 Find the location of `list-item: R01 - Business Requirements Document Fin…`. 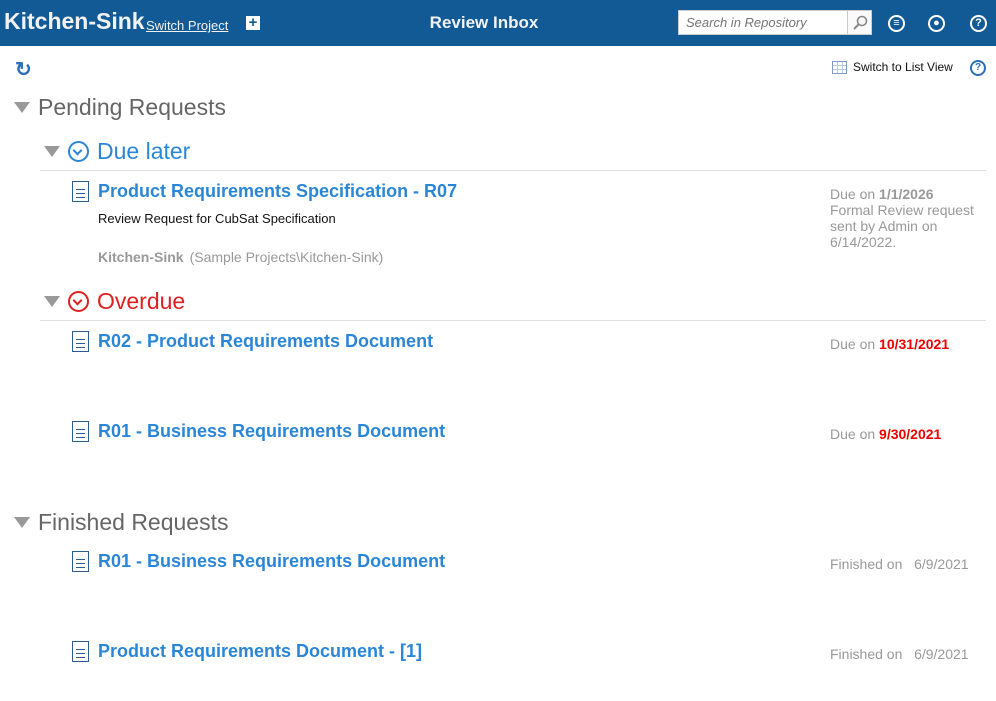

list-item: R01 - Business Requirements Document Fin… is located at coordinates (529, 571).